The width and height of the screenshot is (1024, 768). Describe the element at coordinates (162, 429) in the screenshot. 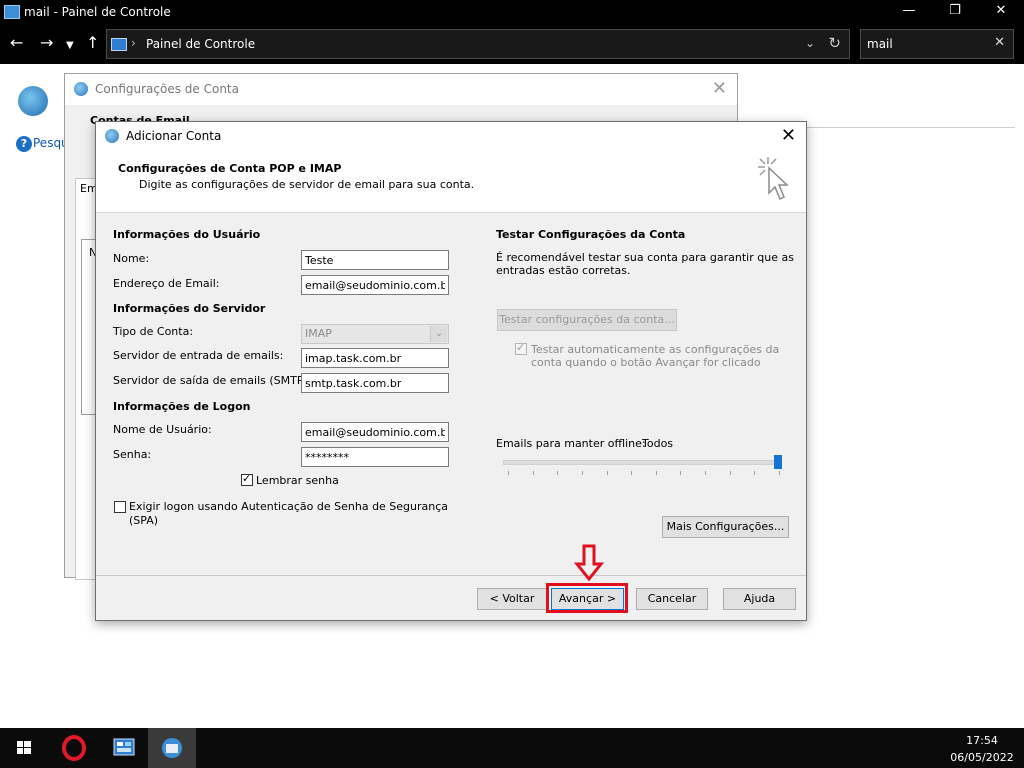

I see `username-label: Nome de Usuário:` at that location.